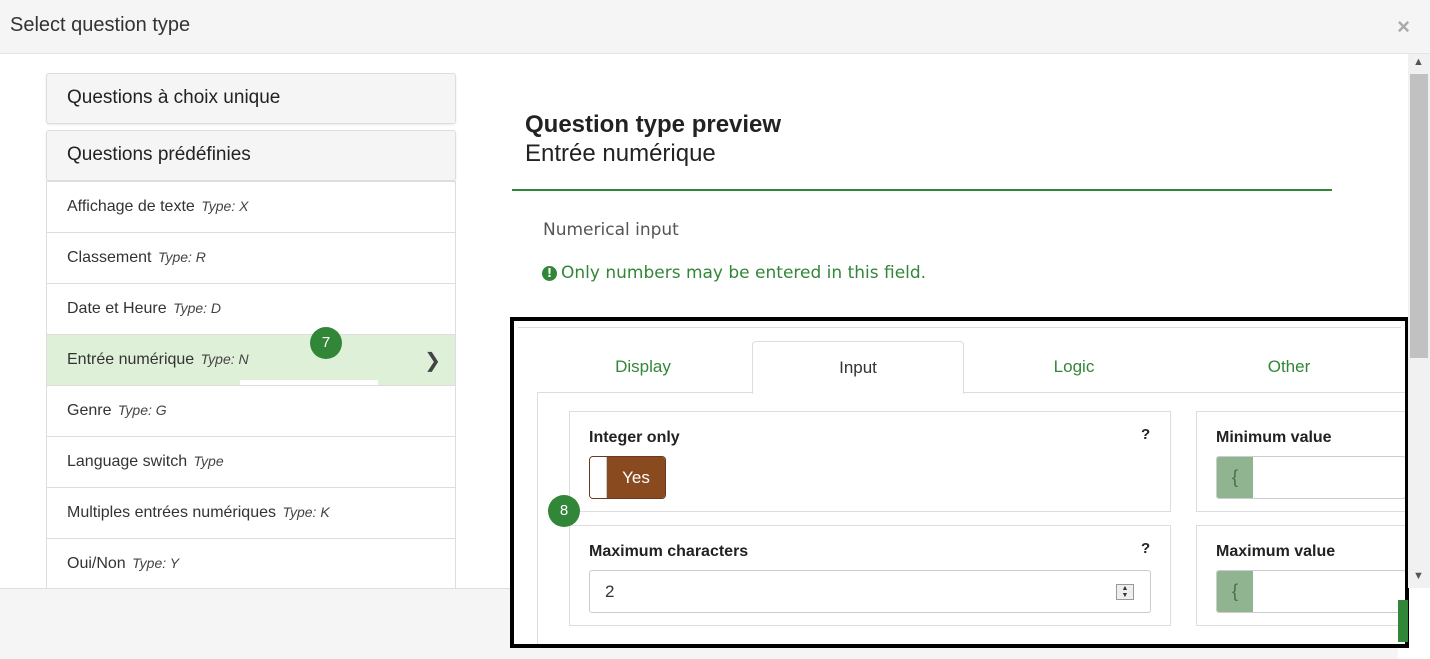 The width and height of the screenshot is (1430, 659). Describe the element at coordinates (131, 206) in the screenshot. I see `list-item-label: Affichage de texte` at that location.